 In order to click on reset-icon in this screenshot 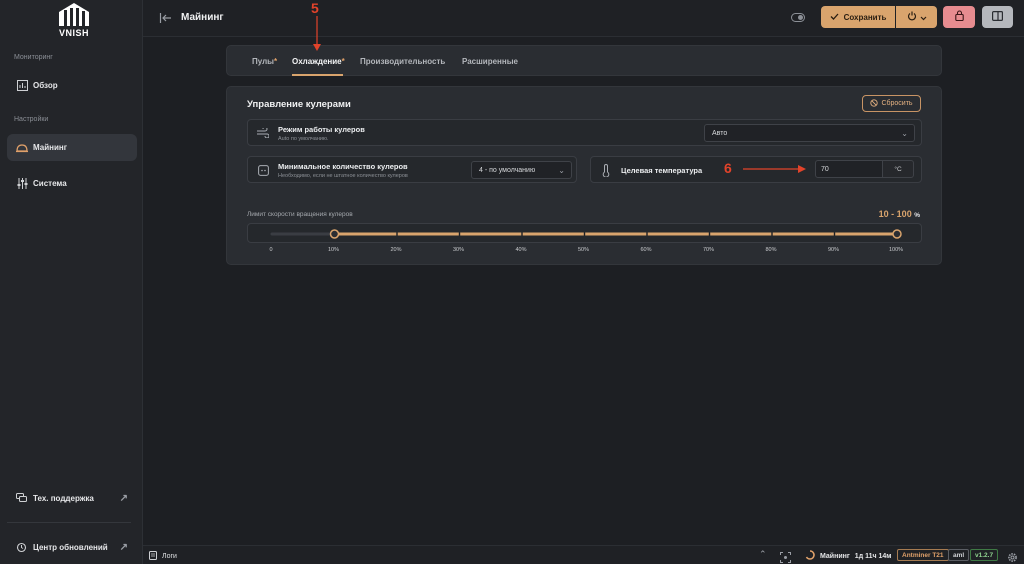, I will do `click(874, 103)`.